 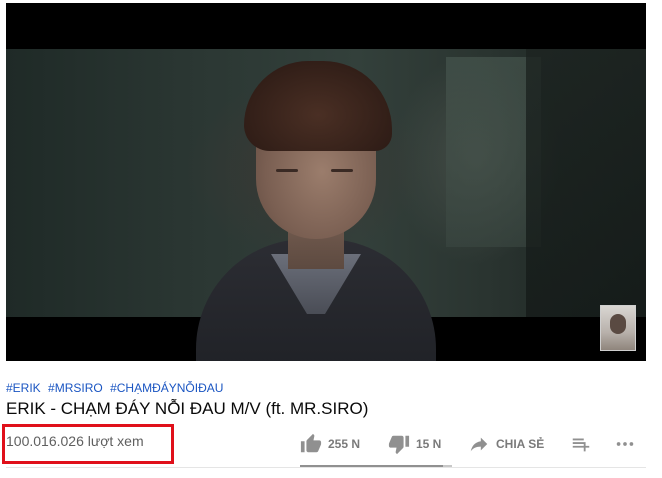 I want to click on share-arrow-icon, so click(x=479, y=444).